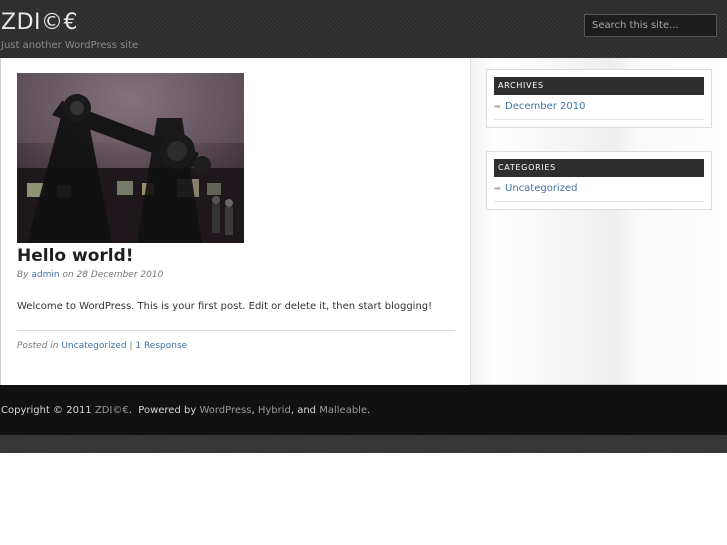 The height and width of the screenshot is (545, 727). I want to click on post-divider, so click(236, 330).